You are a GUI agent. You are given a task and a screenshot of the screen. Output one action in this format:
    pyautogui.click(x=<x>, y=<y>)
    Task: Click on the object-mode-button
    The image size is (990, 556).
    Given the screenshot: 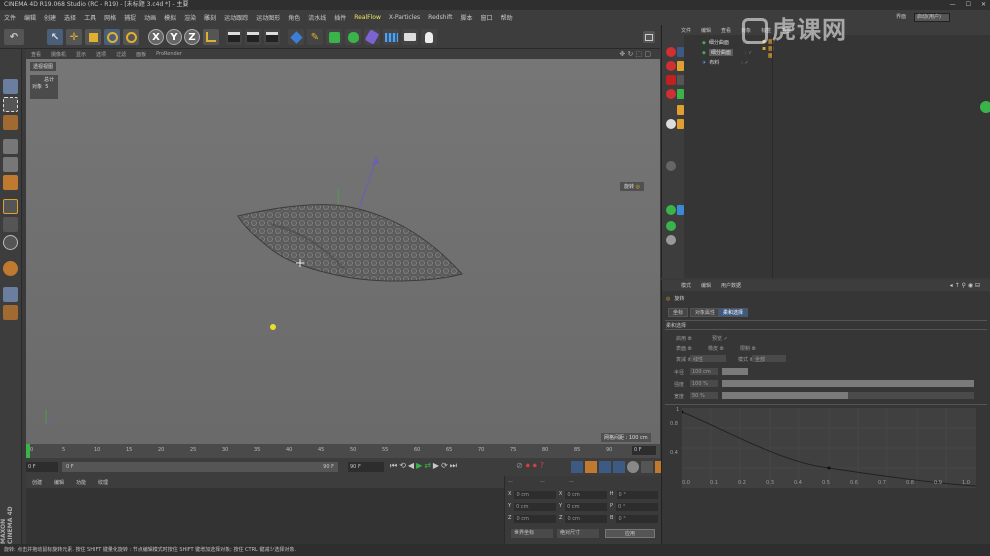 What is the action you would take?
    pyautogui.click(x=10, y=164)
    